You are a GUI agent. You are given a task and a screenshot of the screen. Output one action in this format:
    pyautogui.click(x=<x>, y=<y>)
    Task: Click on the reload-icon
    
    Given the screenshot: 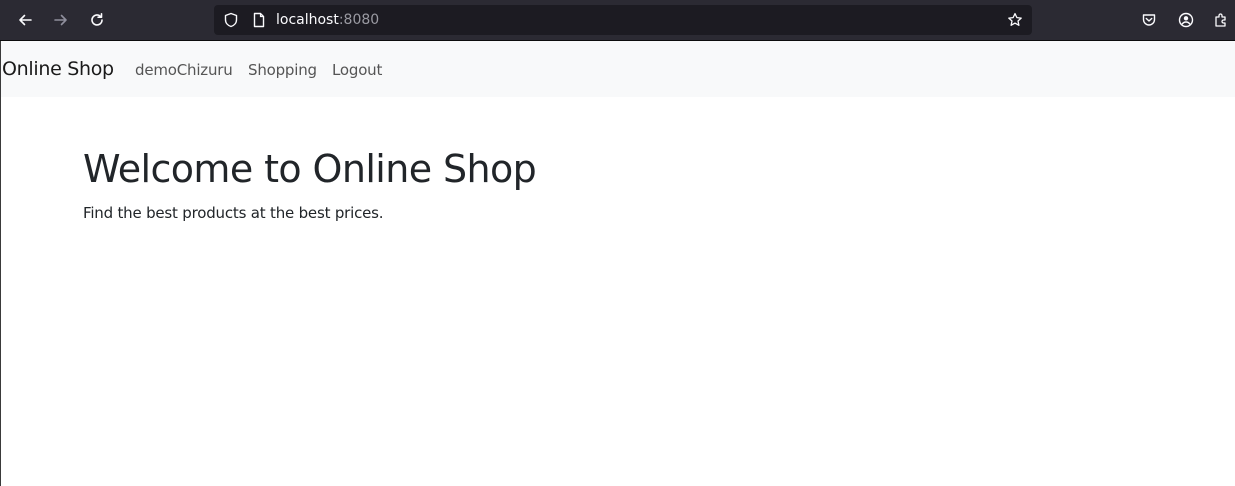 What is the action you would take?
    pyautogui.click(x=97, y=19)
    